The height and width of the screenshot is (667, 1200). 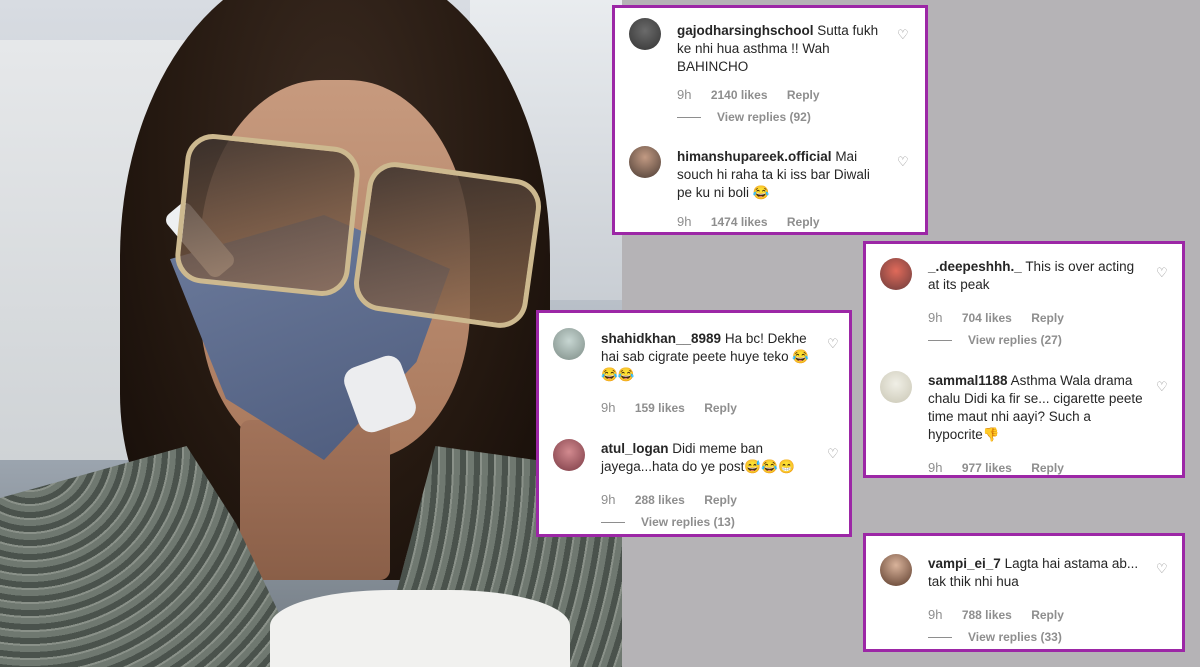 What do you see at coordinates (447, 245) in the screenshot?
I see `sunglasses-right-lens` at bounding box center [447, 245].